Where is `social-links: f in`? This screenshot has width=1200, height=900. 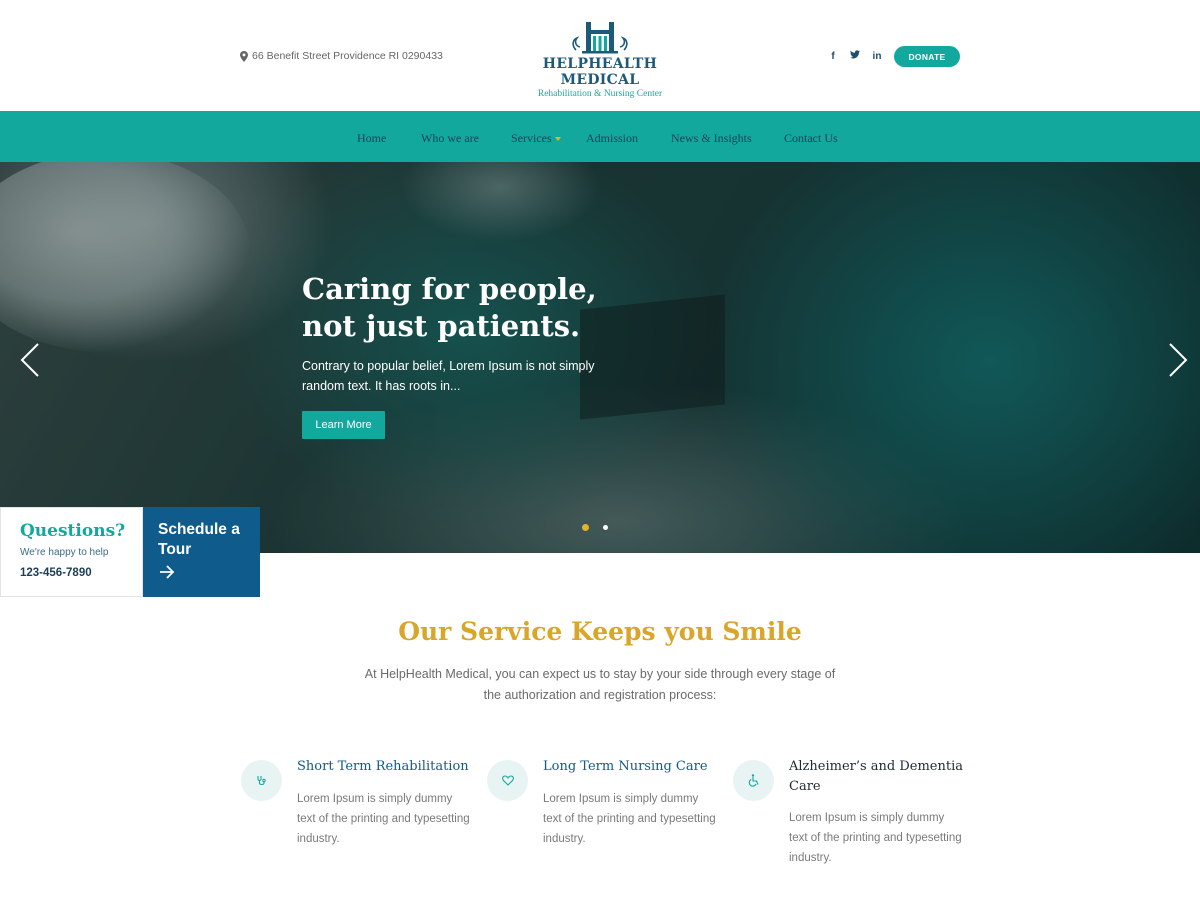
social-links: f in is located at coordinates (855, 56).